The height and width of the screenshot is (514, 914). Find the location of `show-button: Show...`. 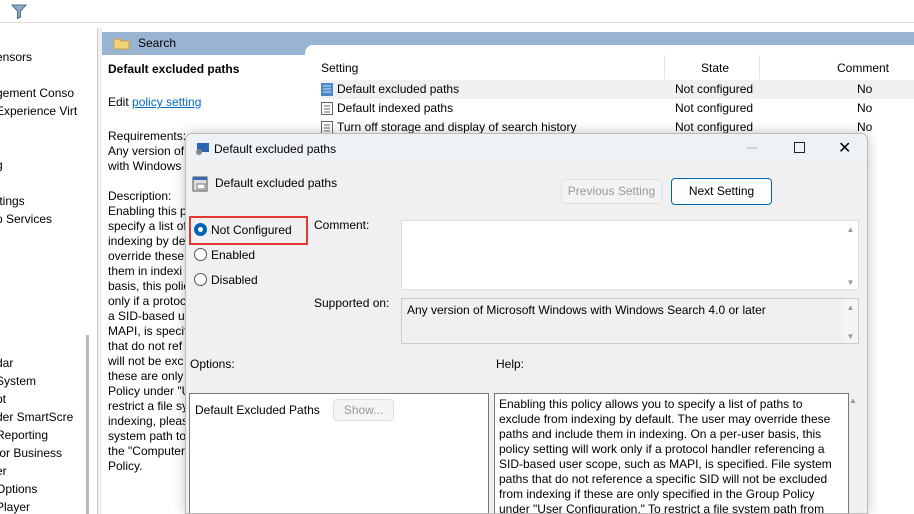

show-button: Show... is located at coordinates (363, 410).